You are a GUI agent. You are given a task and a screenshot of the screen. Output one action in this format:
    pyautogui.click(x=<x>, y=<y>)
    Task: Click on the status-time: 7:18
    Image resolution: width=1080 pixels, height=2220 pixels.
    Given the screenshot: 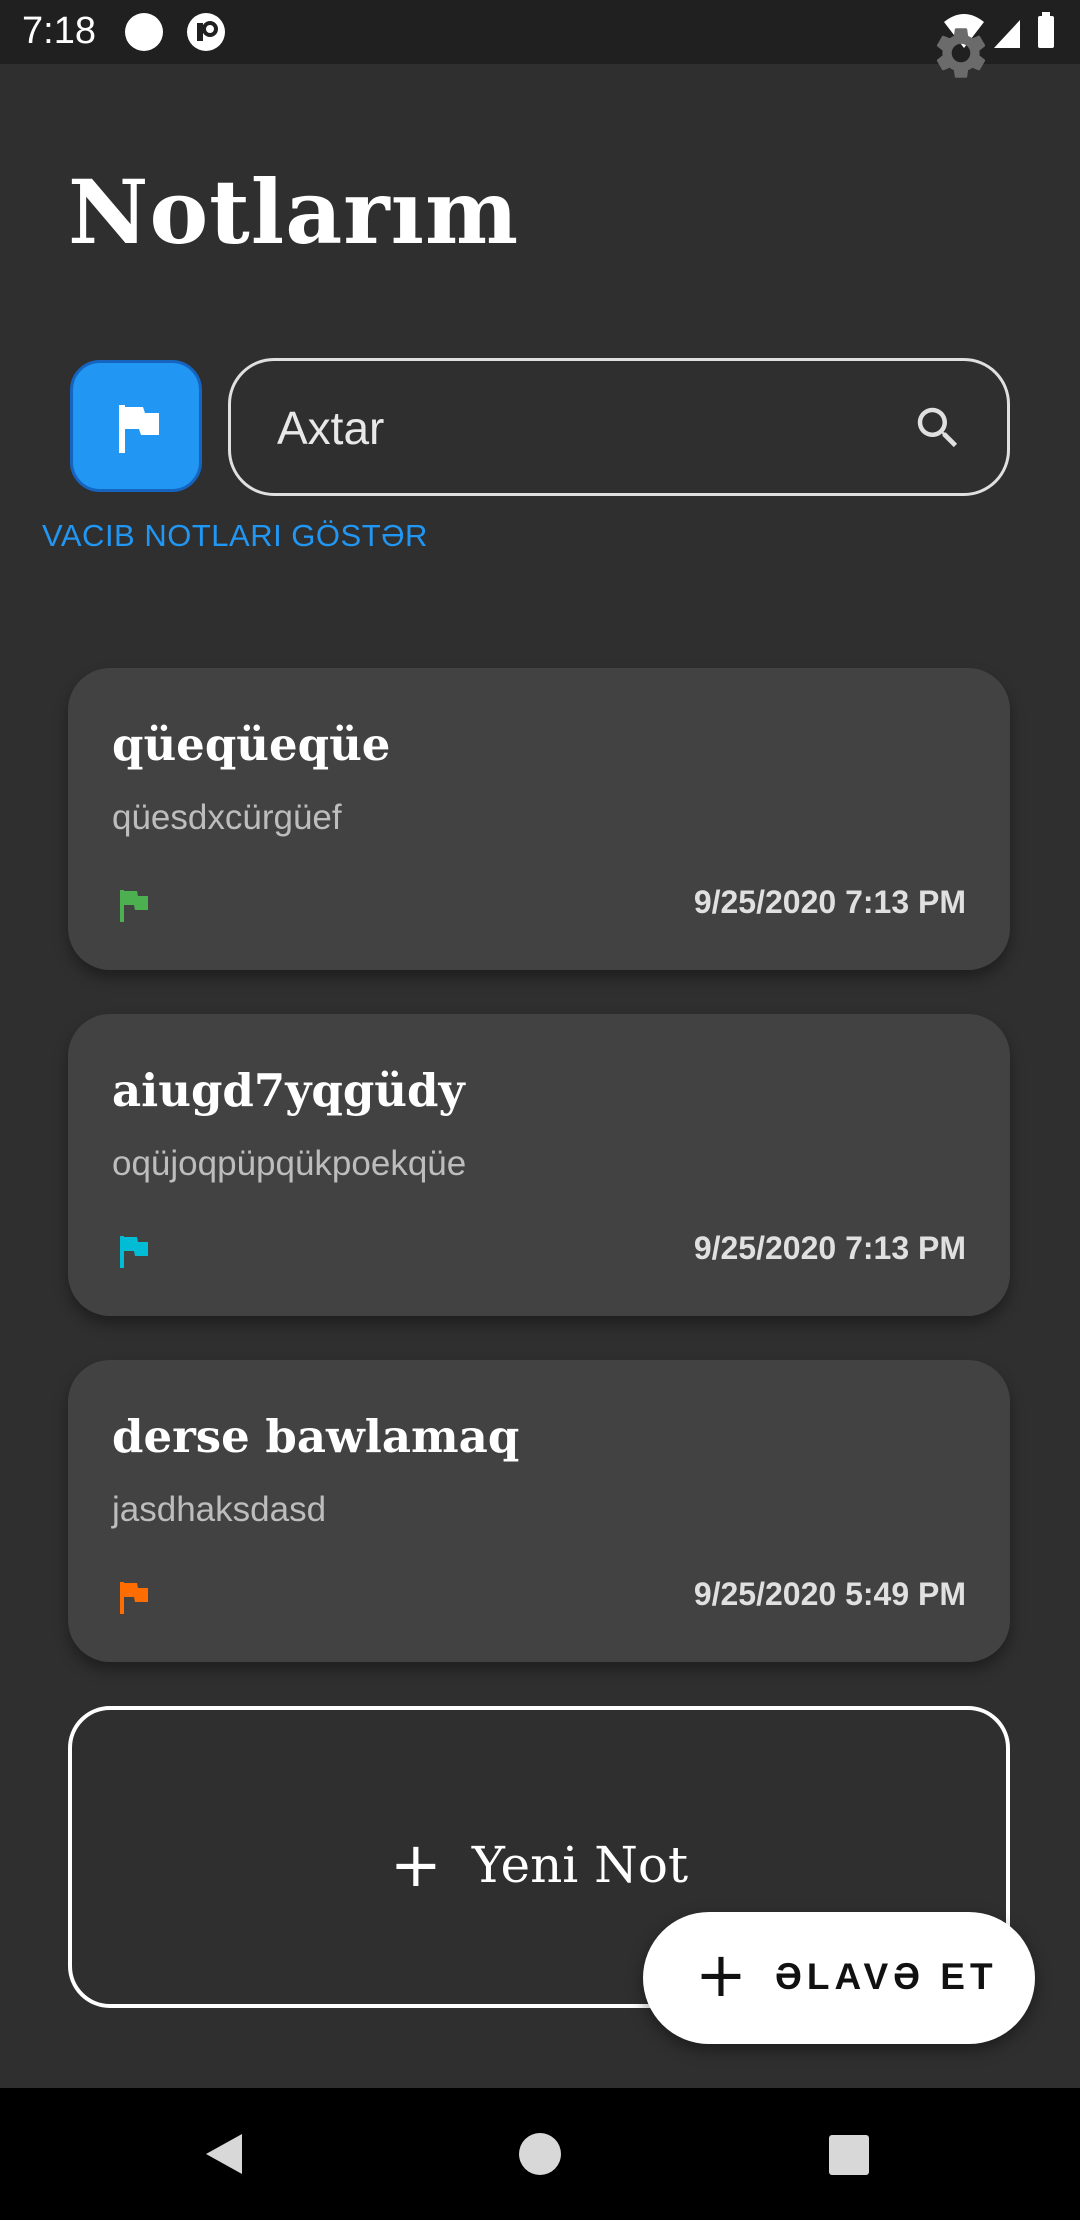 What is the action you would take?
    pyautogui.click(x=59, y=31)
    